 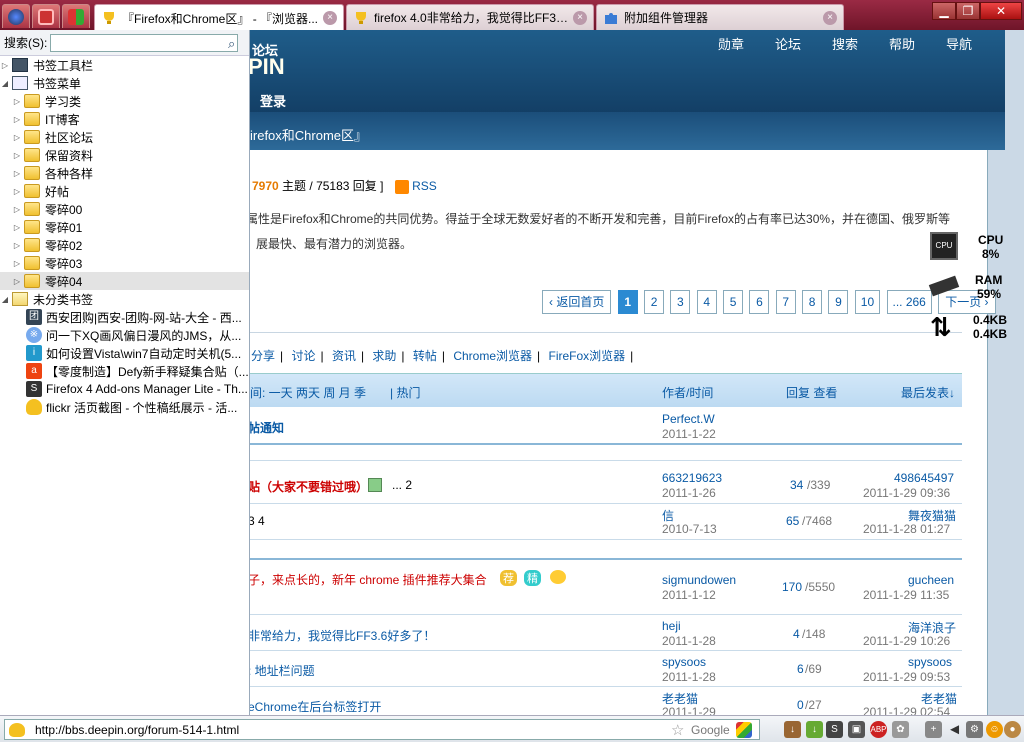 I want to click on maximize-button: ❐, so click(x=968, y=11).